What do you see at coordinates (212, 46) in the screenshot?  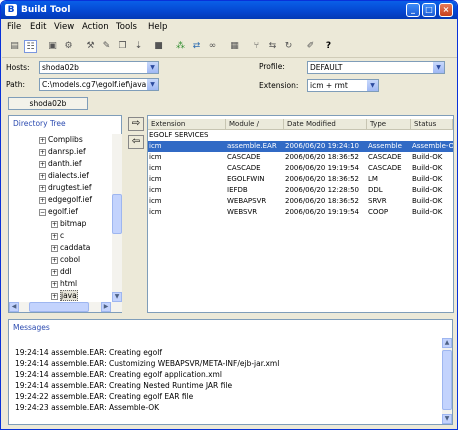 I see `link-icon: ∞` at bounding box center [212, 46].